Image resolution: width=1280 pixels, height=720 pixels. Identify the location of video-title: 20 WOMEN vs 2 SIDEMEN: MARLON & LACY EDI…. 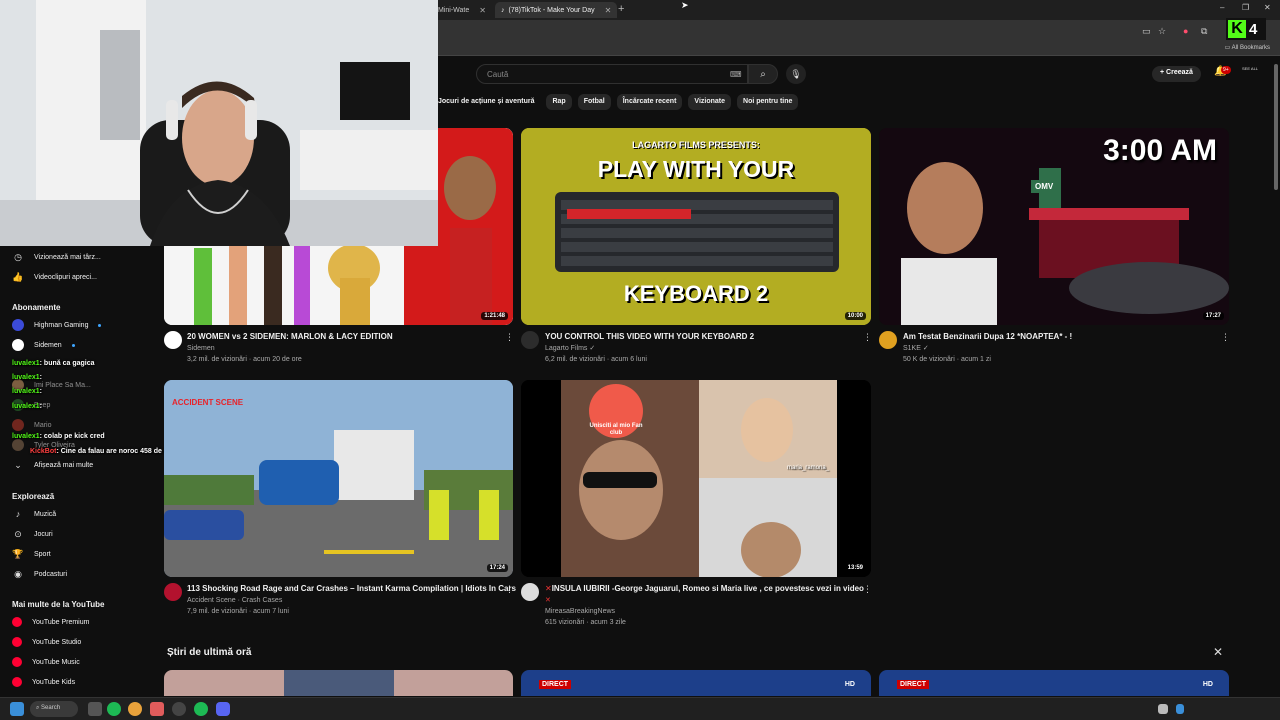
(290, 336).